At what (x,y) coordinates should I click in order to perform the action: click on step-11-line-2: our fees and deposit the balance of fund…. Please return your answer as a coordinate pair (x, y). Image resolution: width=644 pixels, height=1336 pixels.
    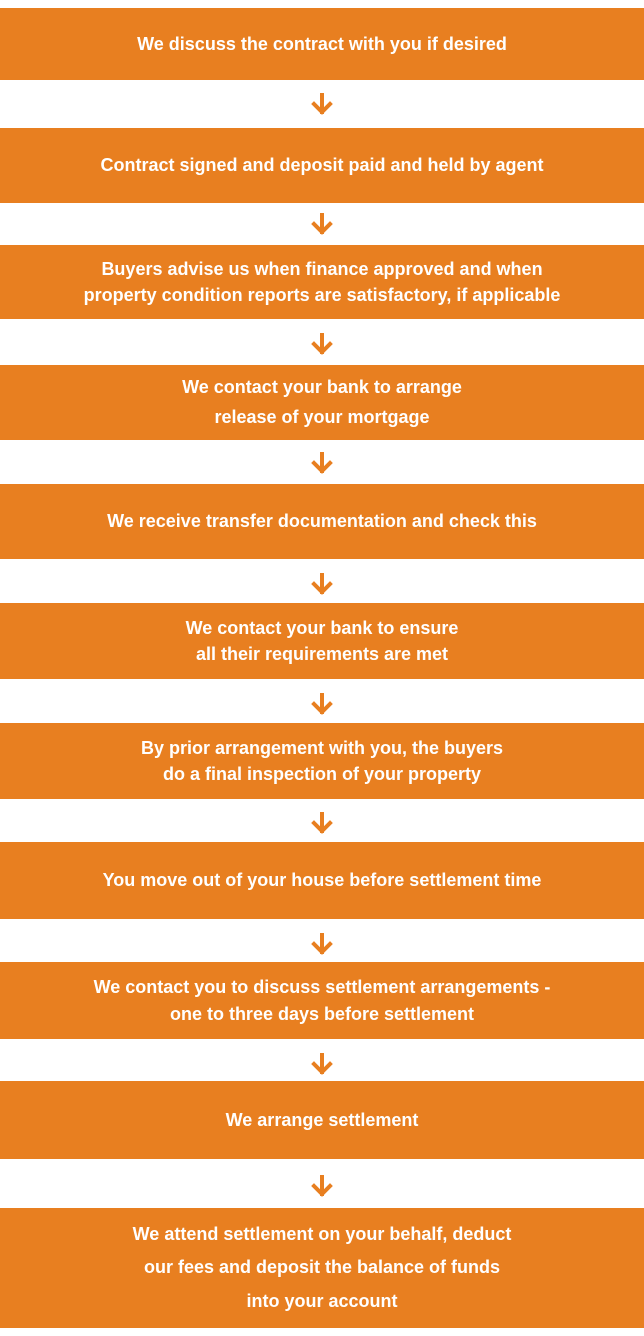
    Looking at the image, I should click on (322, 1267).